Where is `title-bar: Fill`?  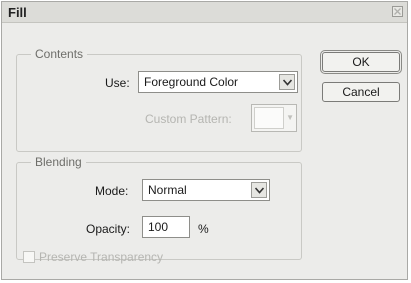
title-bar: Fill is located at coordinates (204, 12).